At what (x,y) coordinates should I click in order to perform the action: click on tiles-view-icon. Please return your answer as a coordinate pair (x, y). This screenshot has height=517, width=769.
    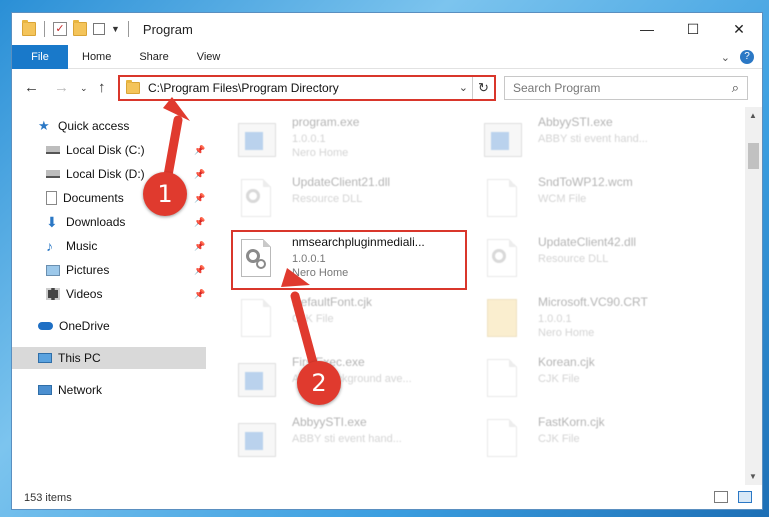
    Looking at the image, I should click on (745, 497).